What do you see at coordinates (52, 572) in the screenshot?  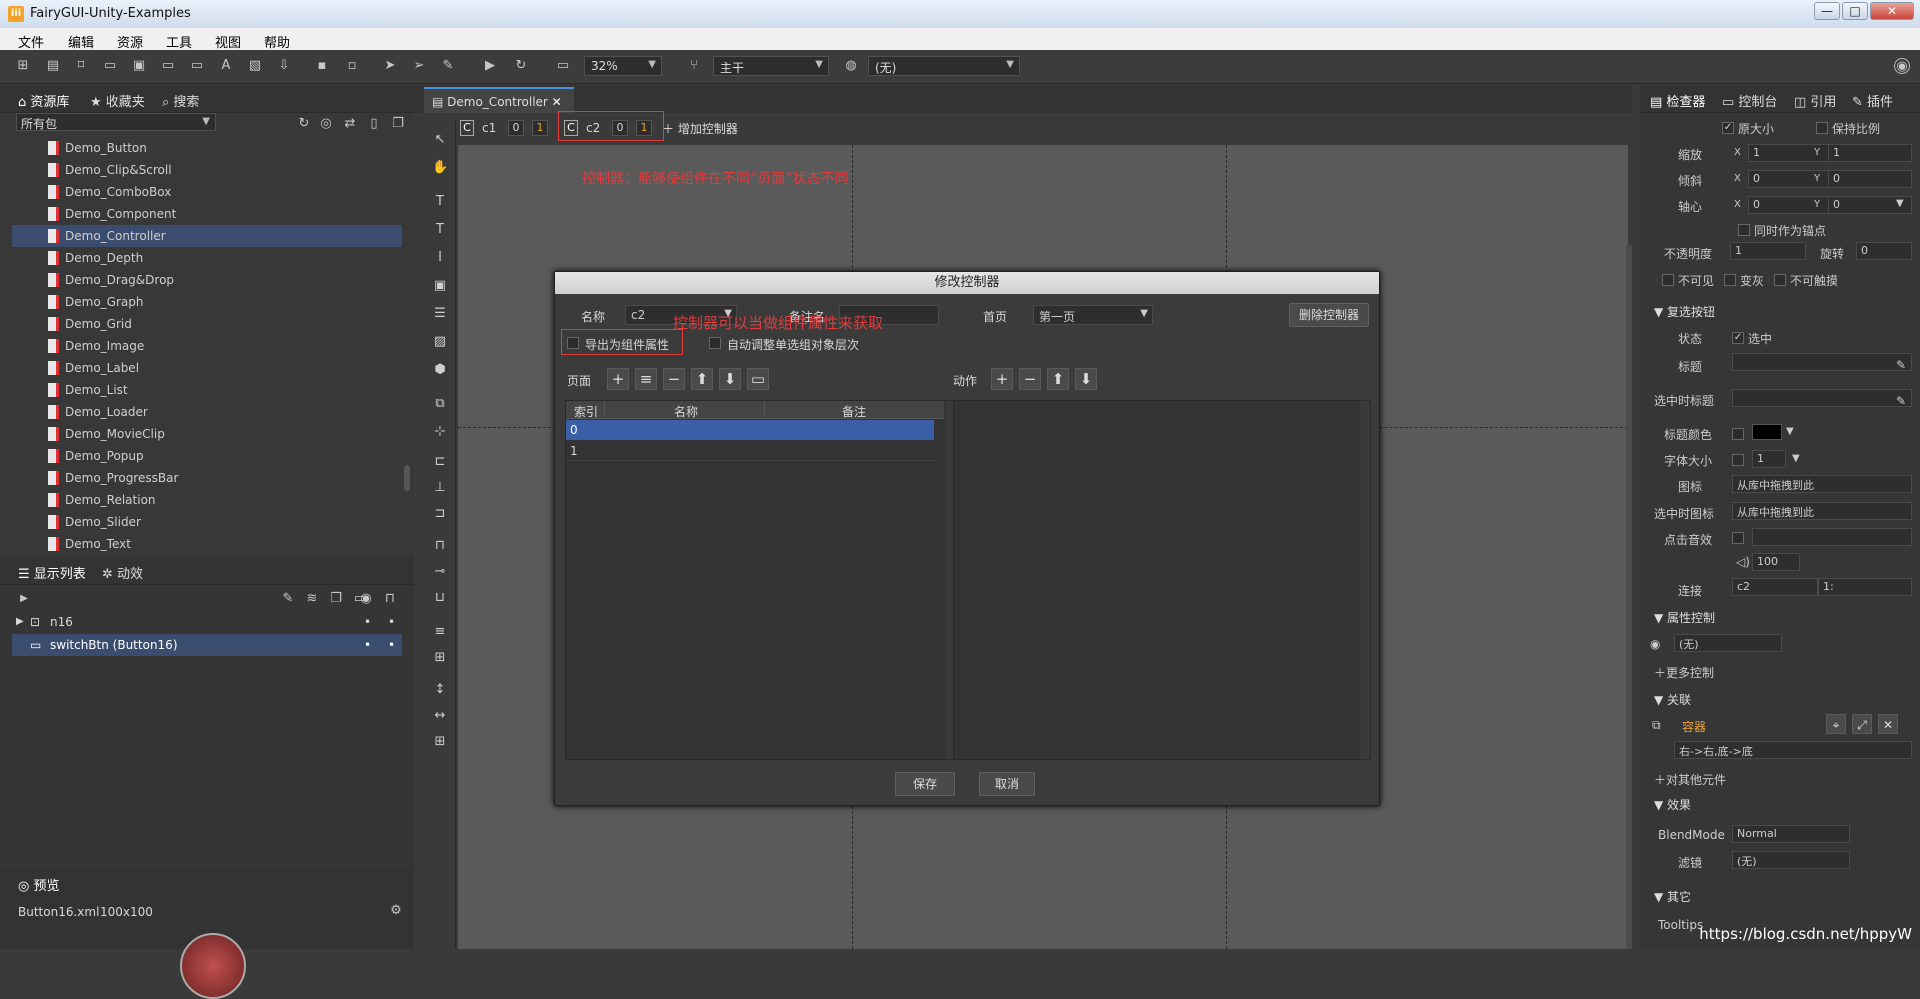 I see `tab-display-list: ☰ 显示列表` at bounding box center [52, 572].